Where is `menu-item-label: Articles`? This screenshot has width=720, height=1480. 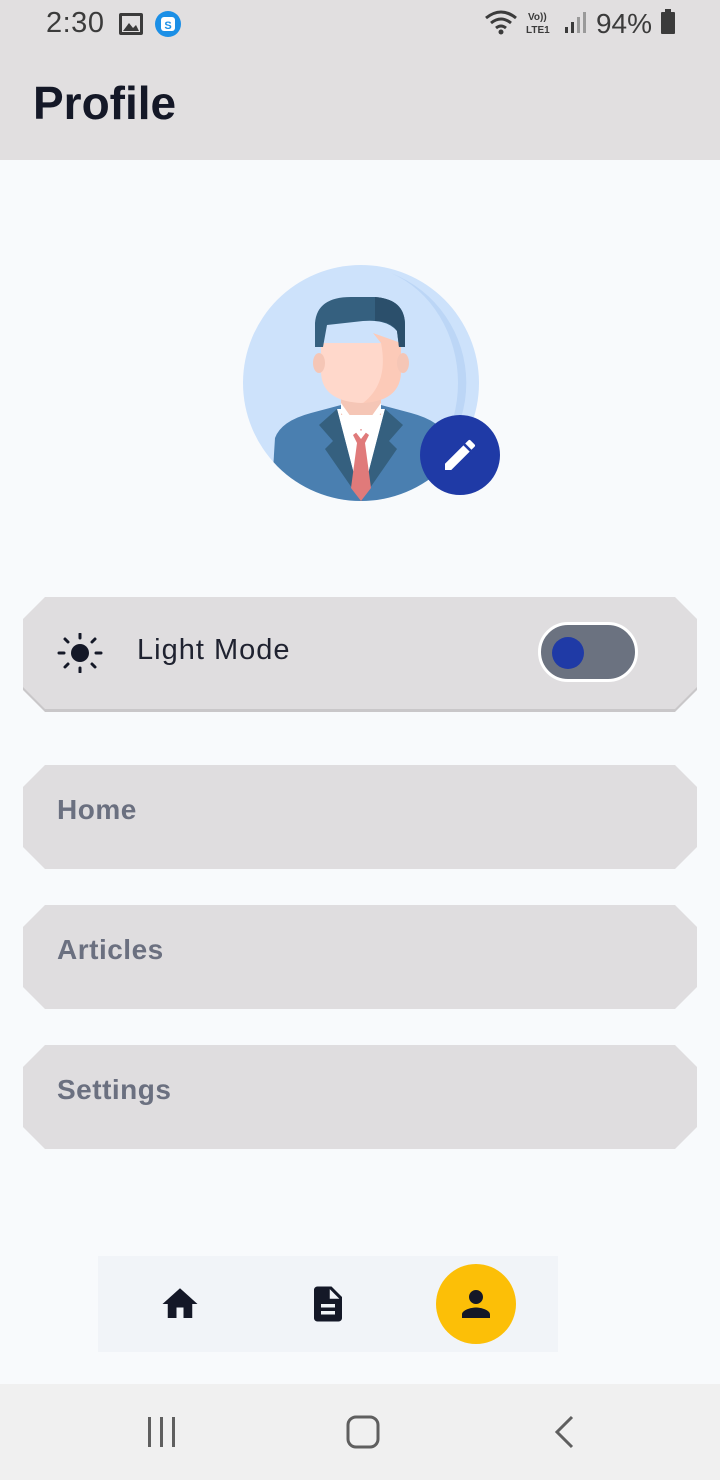
menu-item-label: Articles is located at coordinates (110, 949).